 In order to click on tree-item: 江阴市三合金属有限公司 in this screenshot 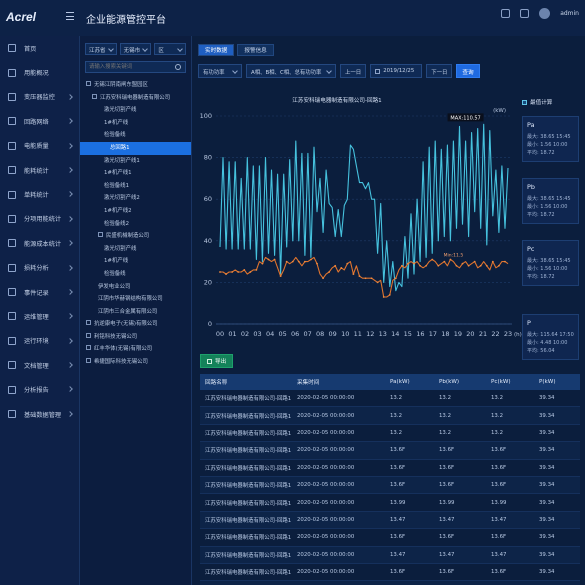, I will do `click(135, 312)`.